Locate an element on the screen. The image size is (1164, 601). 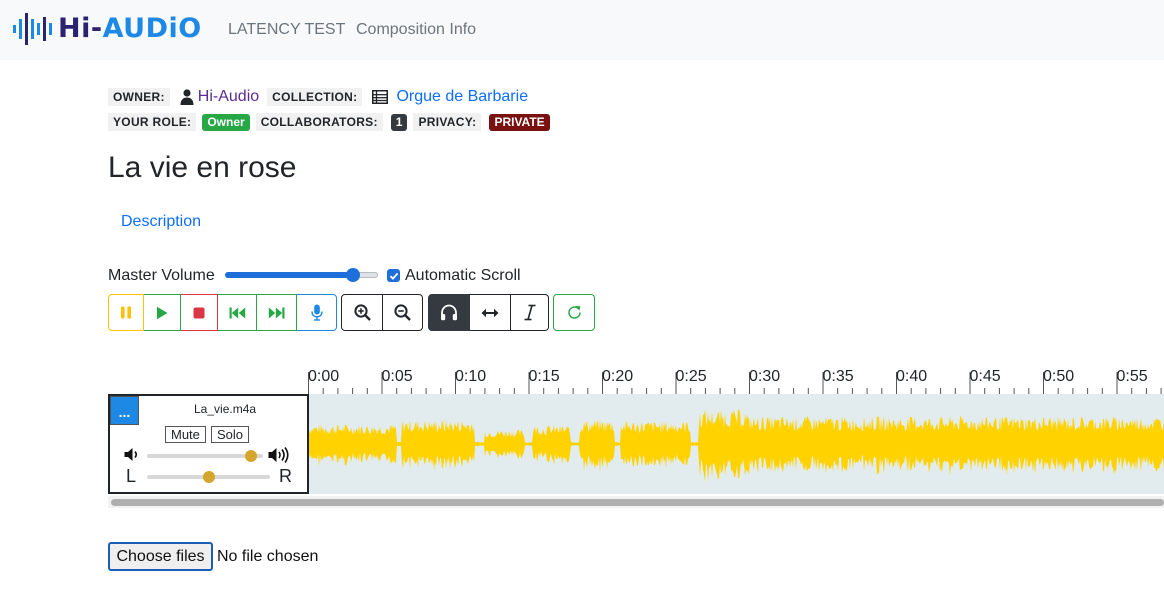
ruler-label: 0:20 is located at coordinates (618, 376).